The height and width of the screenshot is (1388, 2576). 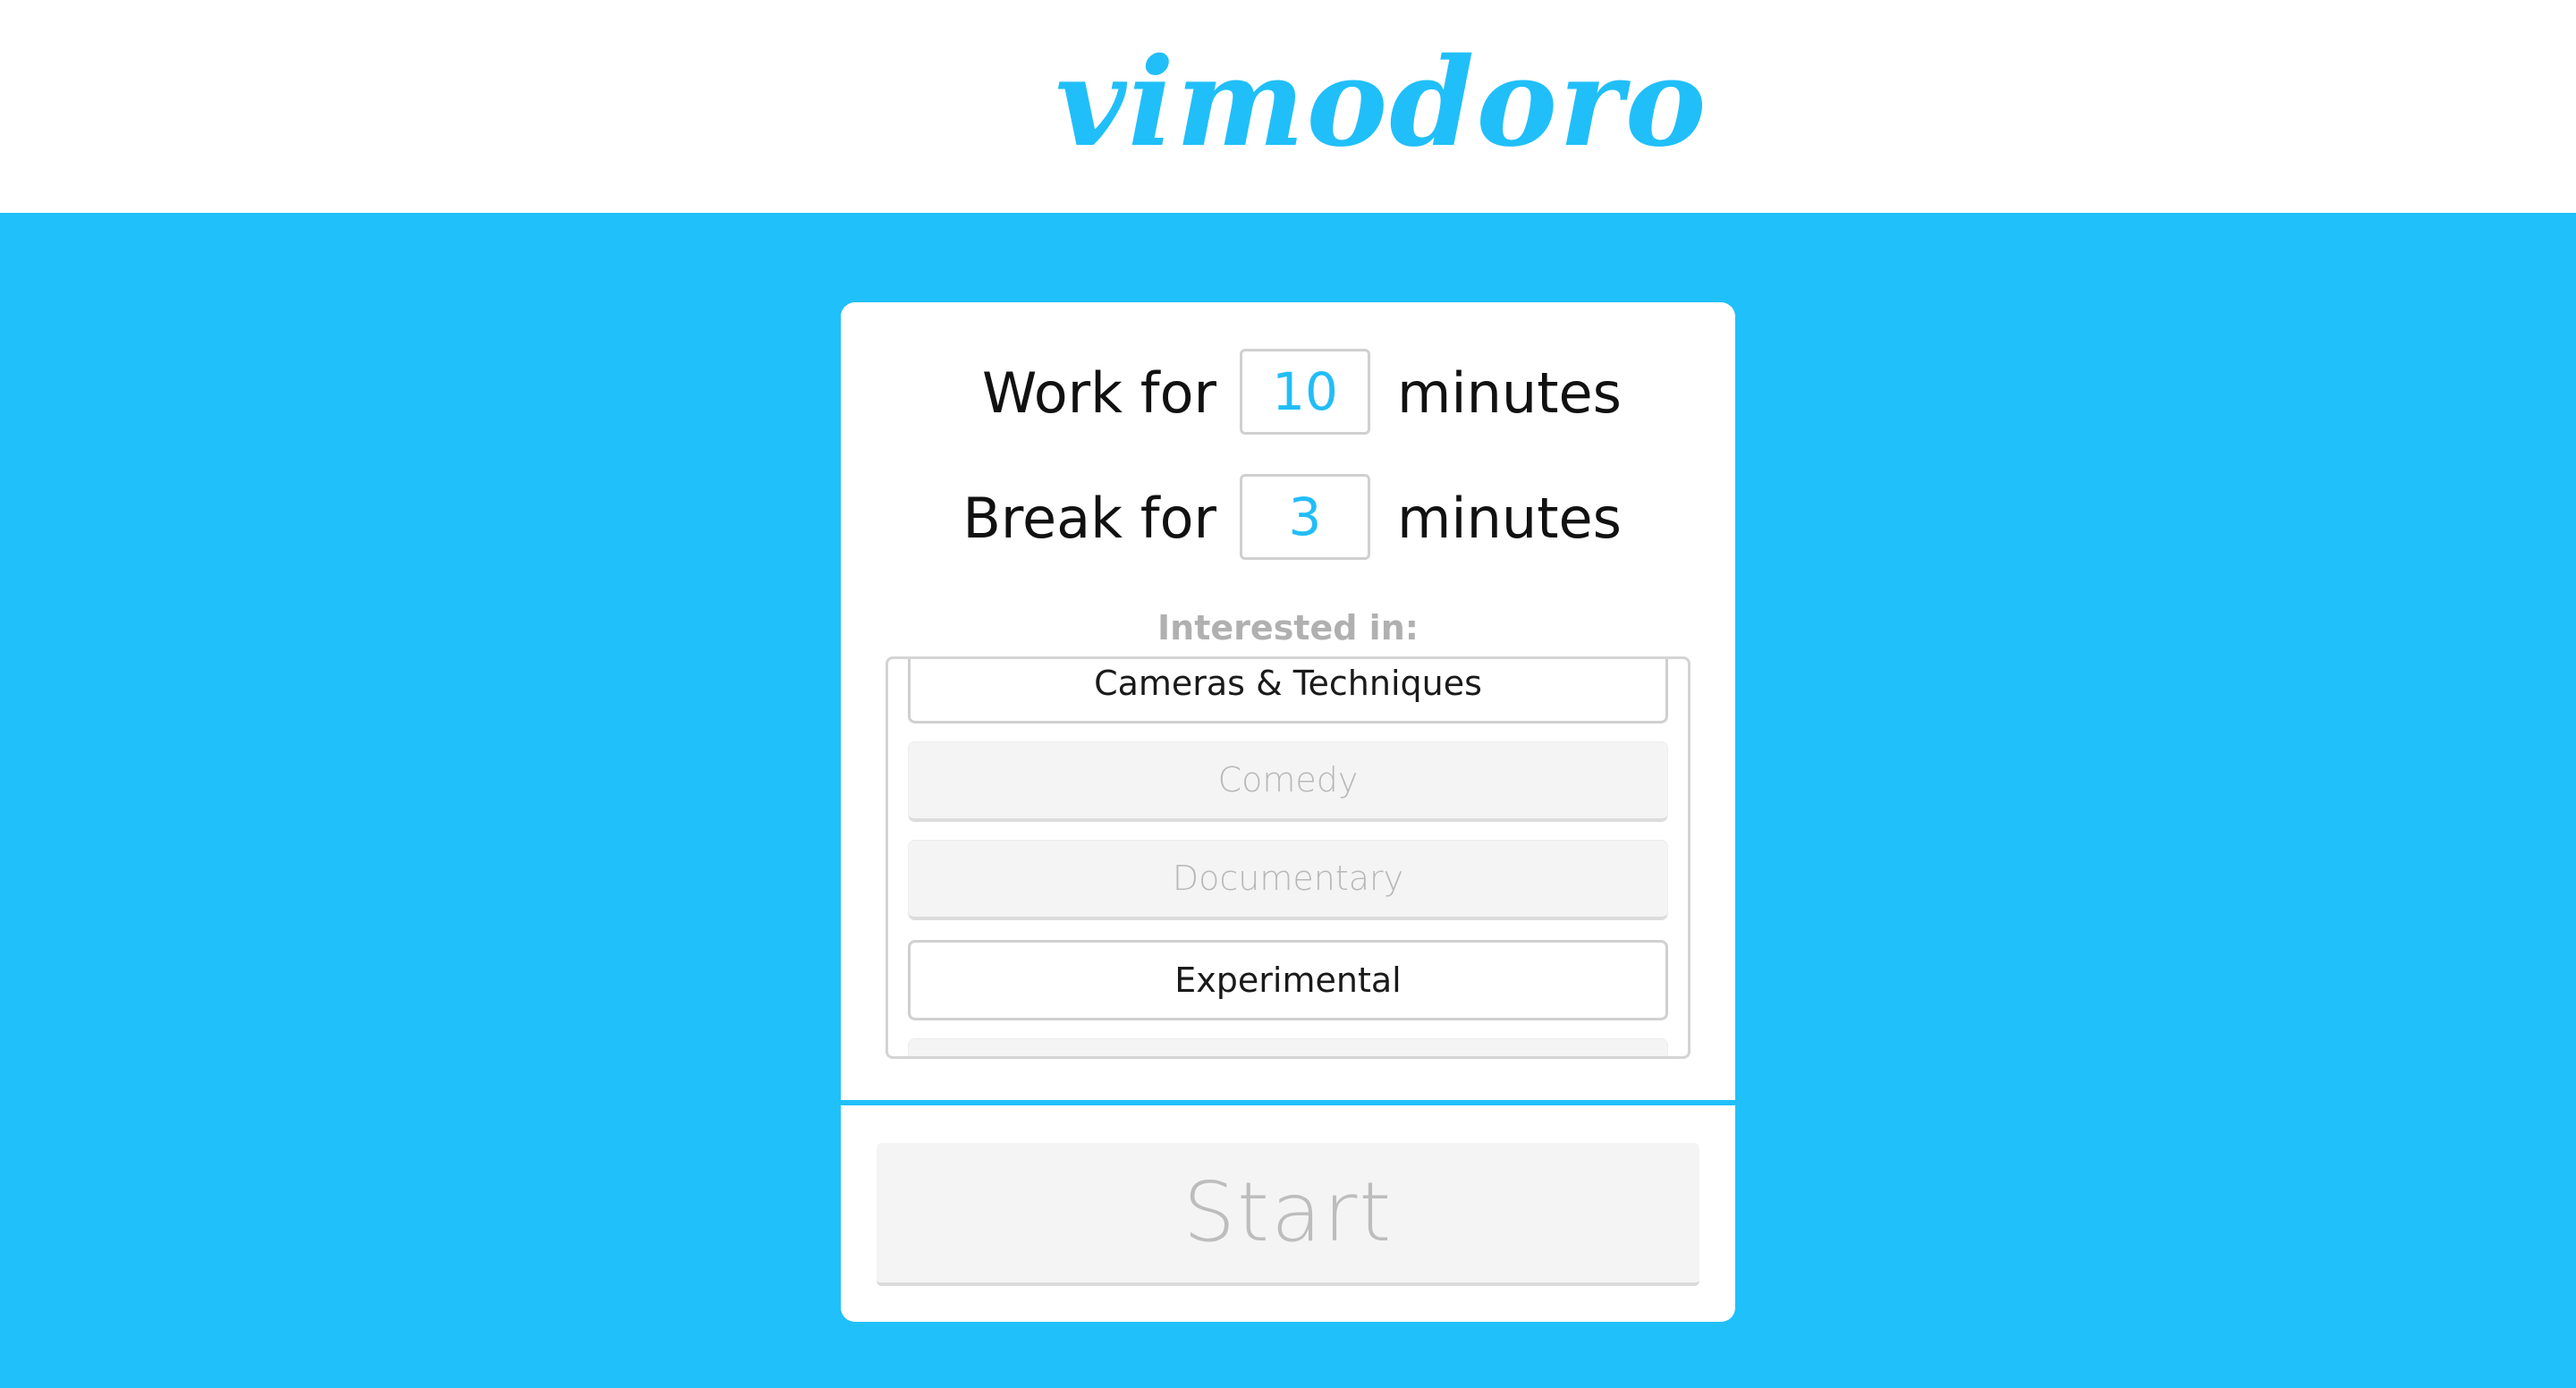 What do you see at coordinates (1509, 393) in the screenshot?
I see `work-unit-label: minutes` at bounding box center [1509, 393].